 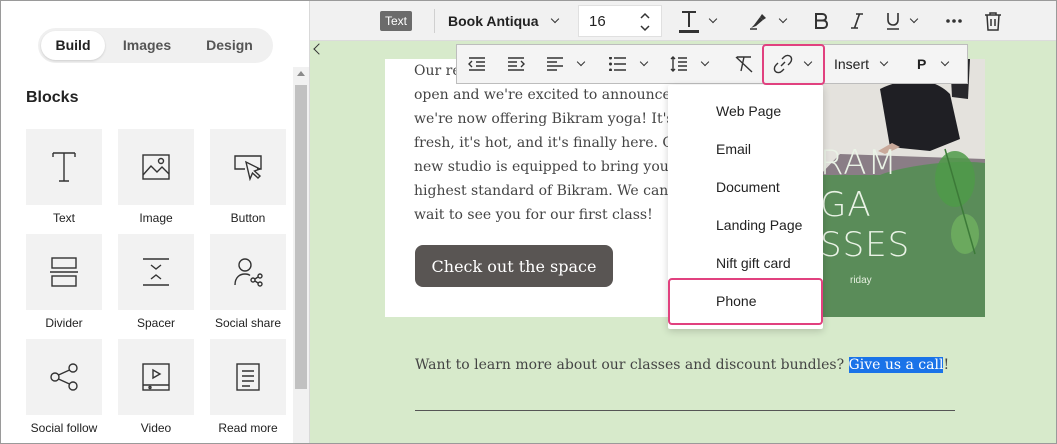 I want to click on block-button: Button, so click(x=248, y=177).